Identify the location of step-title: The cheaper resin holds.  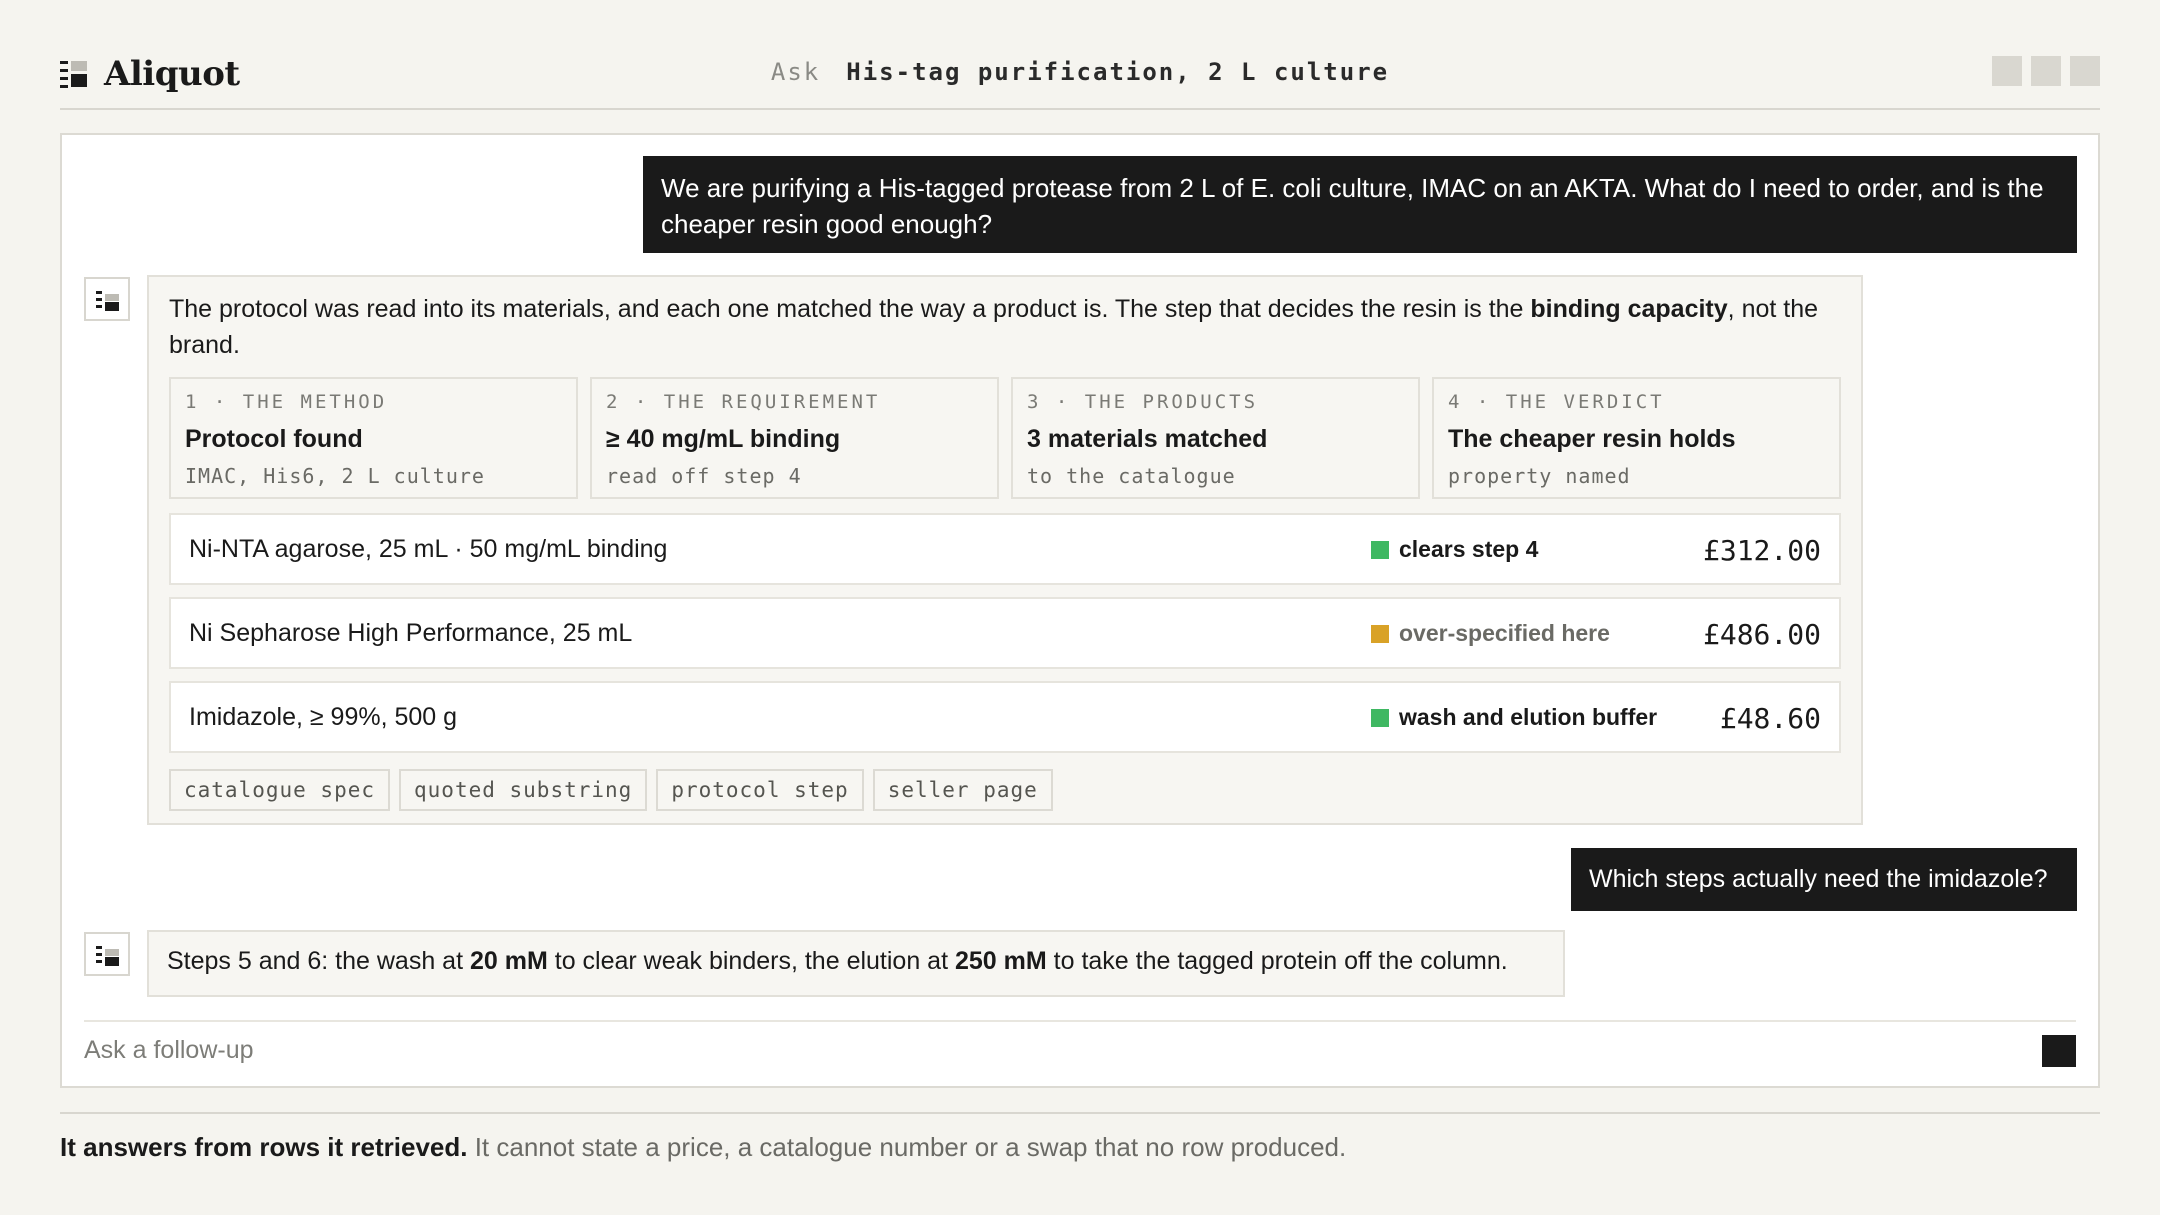
(1592, 439).